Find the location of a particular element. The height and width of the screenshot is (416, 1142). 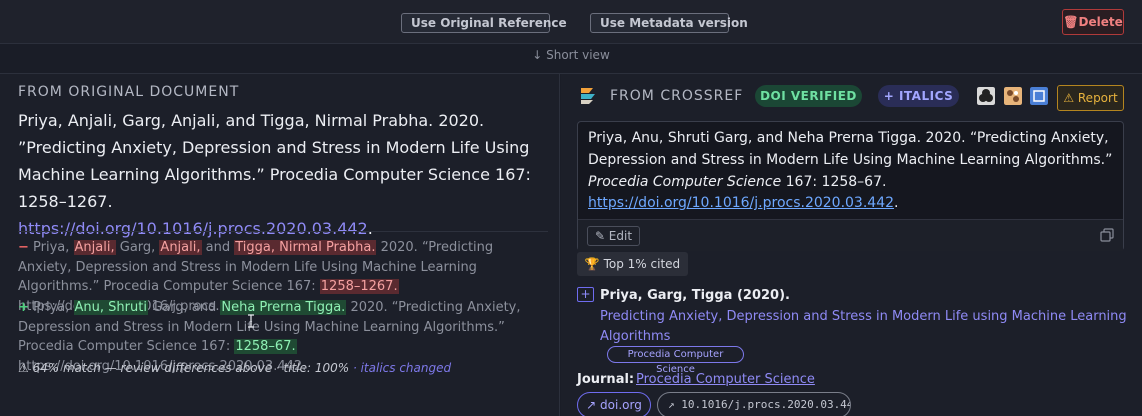

edit-button: ✎ Edit is located at coordinates (613, 236).